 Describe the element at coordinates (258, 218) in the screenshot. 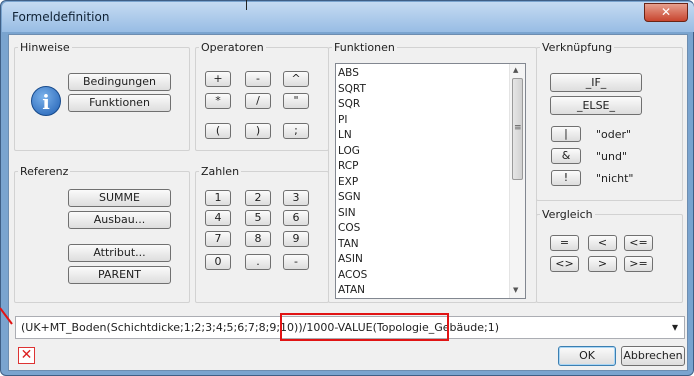

I see `digit-5-button: 5` at that location.